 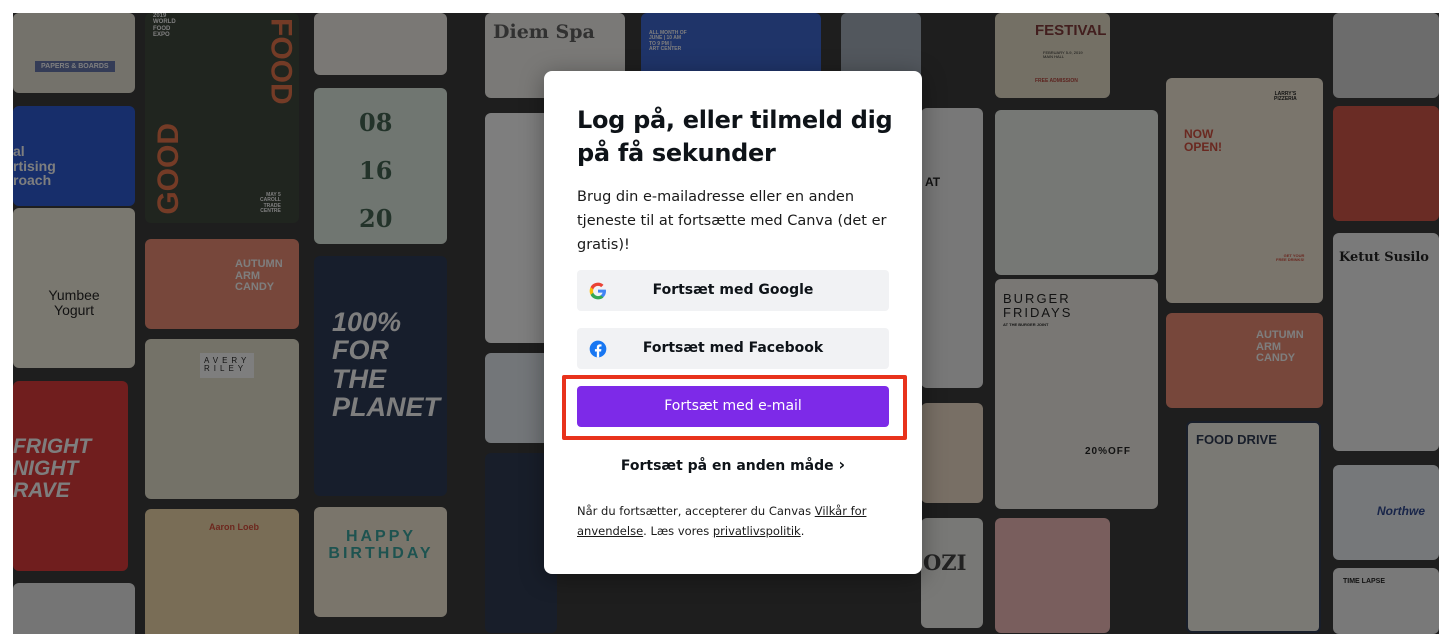 I want to click on continue-with-email-button: Fortsæt med e-mail, so click(x=733, y=406).